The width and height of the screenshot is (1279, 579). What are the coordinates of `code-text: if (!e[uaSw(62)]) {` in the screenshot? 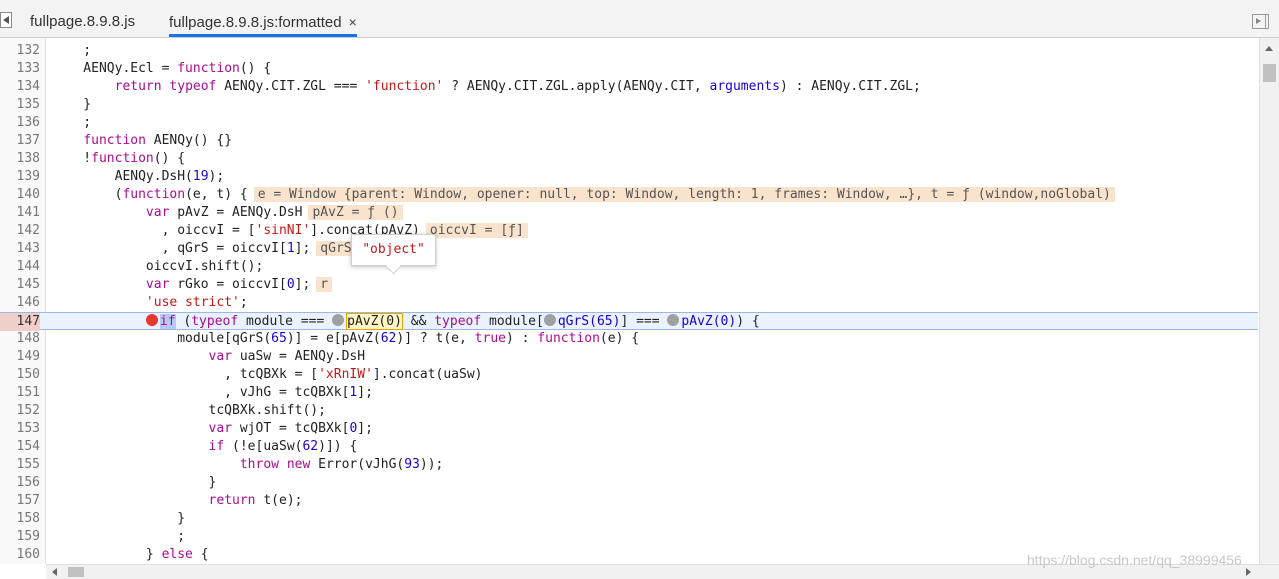 It's located at (283, 446).